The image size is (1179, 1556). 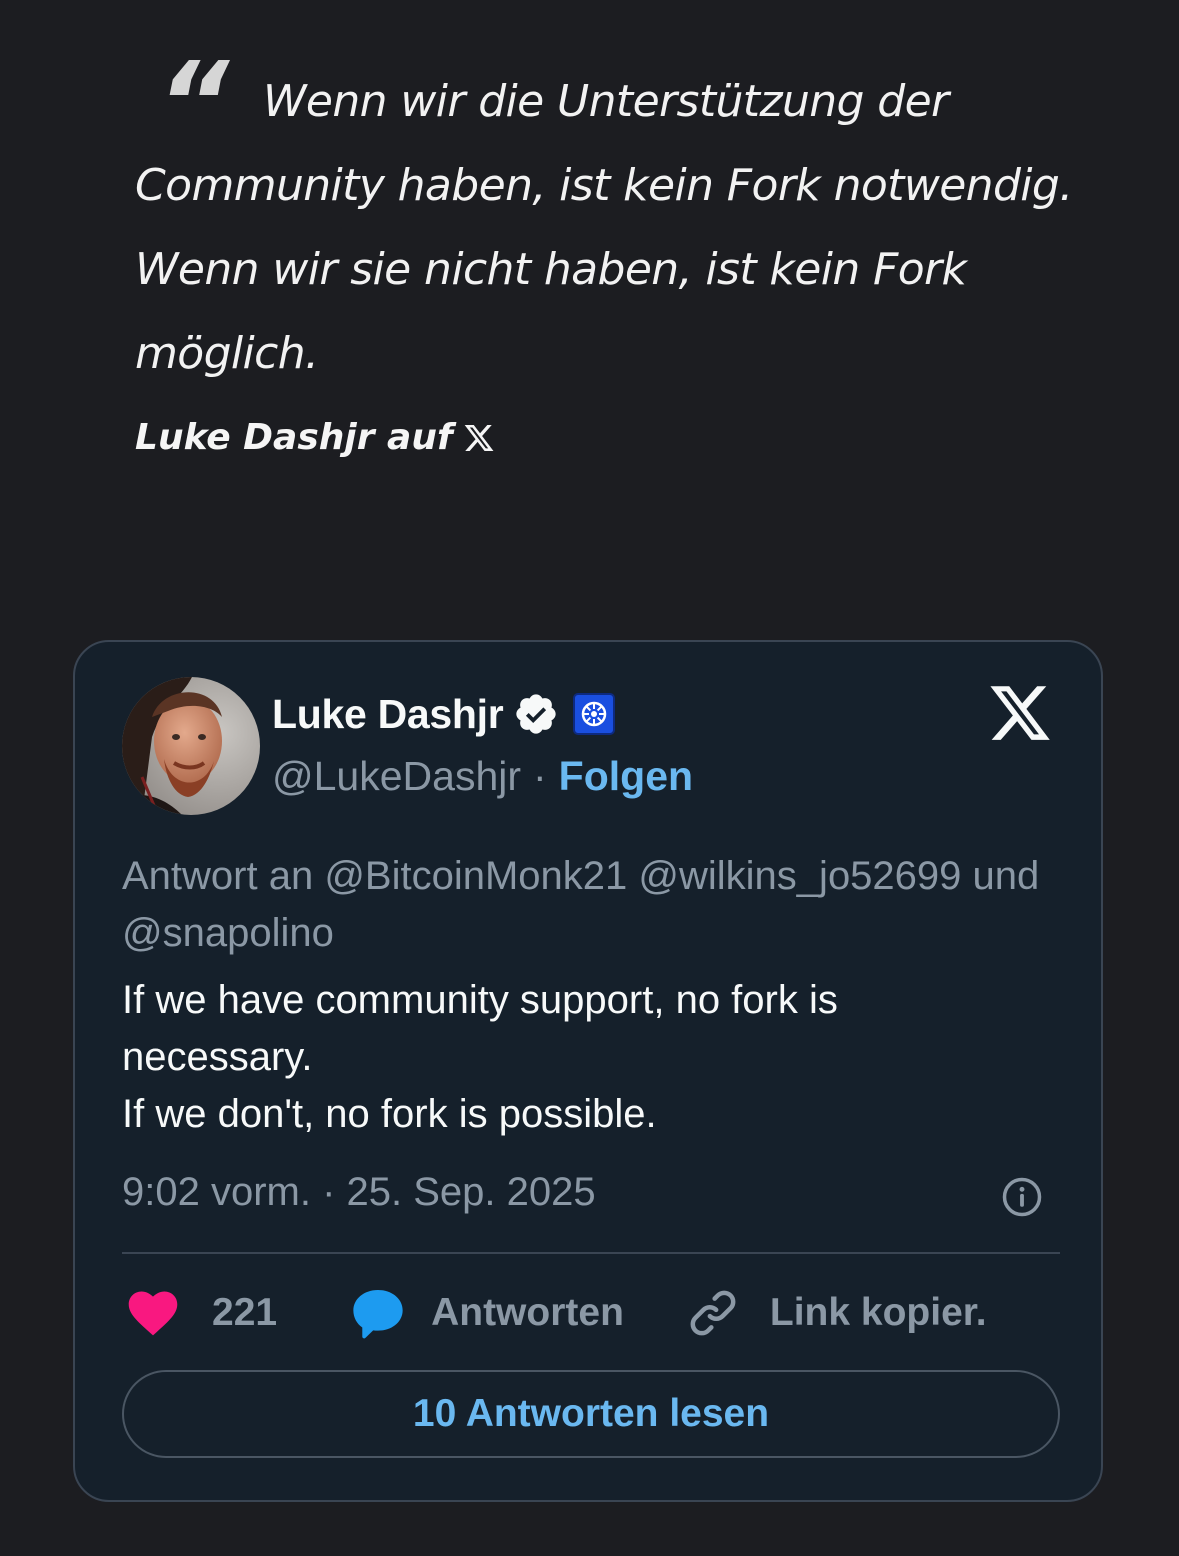 What do you see at coordinates (482, 745) in the screenshot?
I see `user-info: Luke Dashjr @LukeDashjr · Folgen` at bounding box center [482, 745].